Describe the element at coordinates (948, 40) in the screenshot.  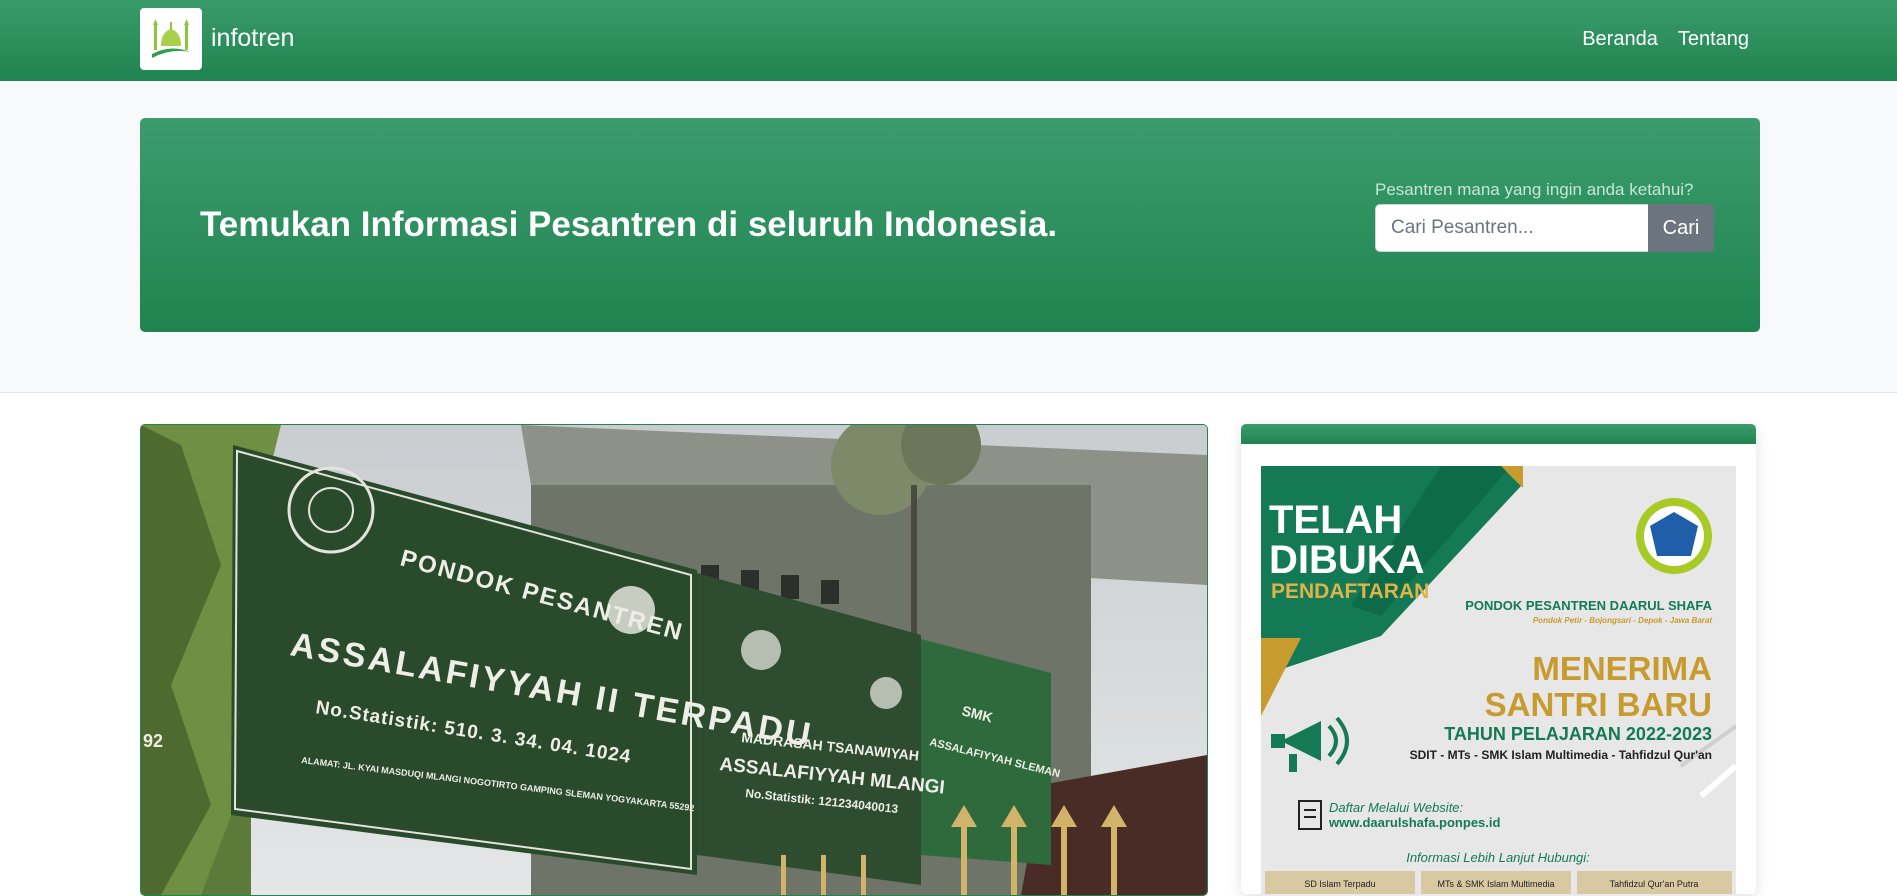
I see `navbar: infotren Beranda Tentang` at that location.